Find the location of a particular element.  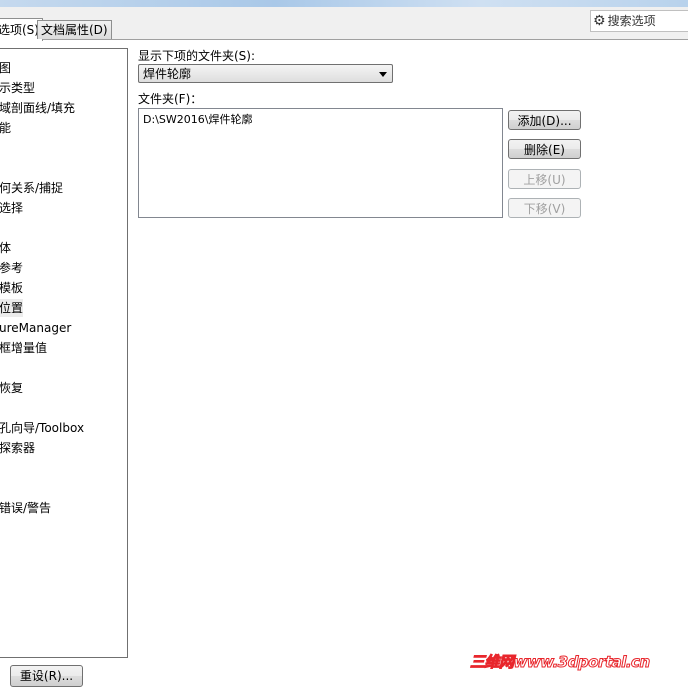

delete-button: 删除(E) is located at coordinates (544, 149).